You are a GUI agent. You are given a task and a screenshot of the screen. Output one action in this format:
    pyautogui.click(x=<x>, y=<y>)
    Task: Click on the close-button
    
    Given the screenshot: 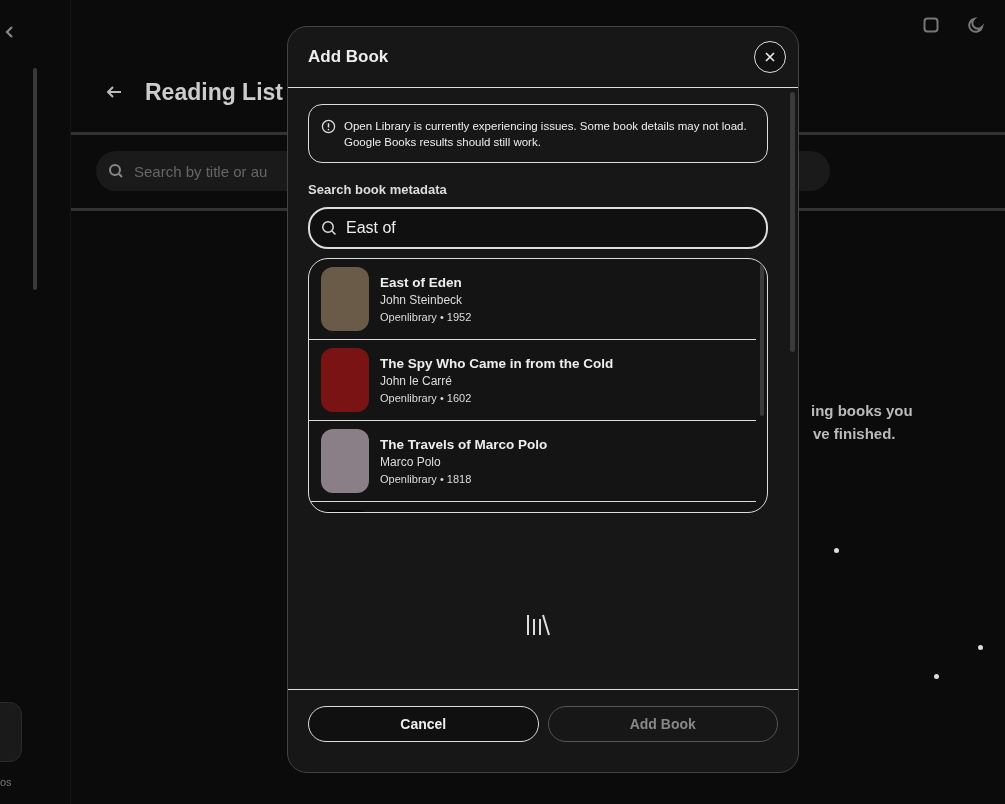 What is the action you would take?
    pyautogui.click(x=770, y=57)
    